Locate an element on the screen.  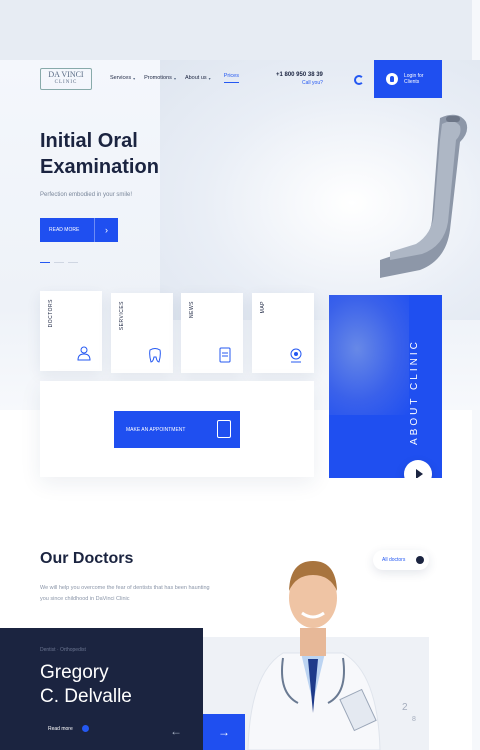
menu-item-services: Services ▾ is located at coordinates (122, 78).